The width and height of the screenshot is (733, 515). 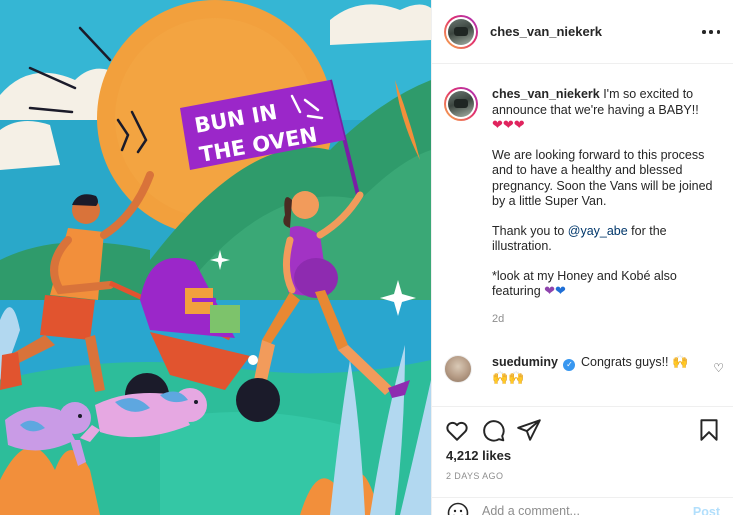 What do you see at coordinates (718, 368) in the screenshot?
I see `comment-like-icon: ♡` at bounding box center [718, 368].